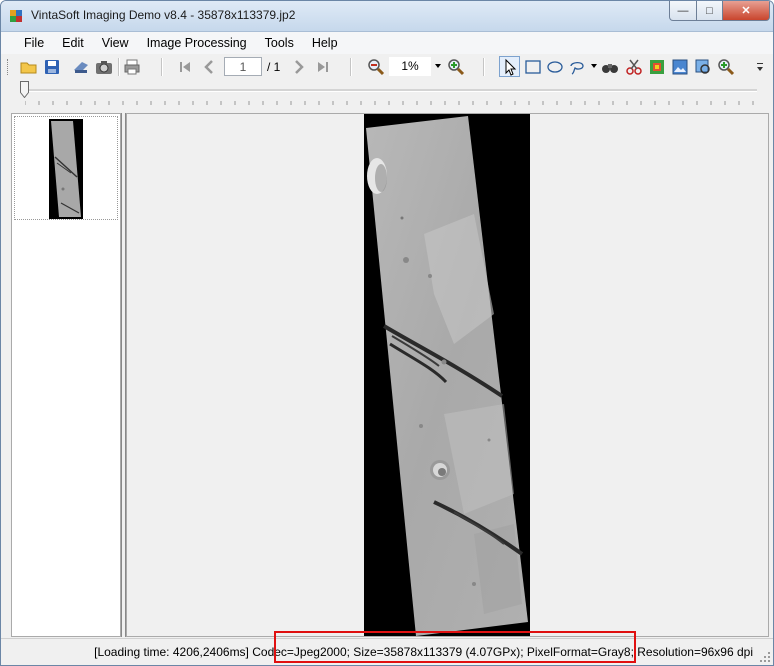 The image size is (774, 666). Describe the element at coordinates (387, 67) in the screenshot. I see `toolbar: 1 / 1 1%` at that location.